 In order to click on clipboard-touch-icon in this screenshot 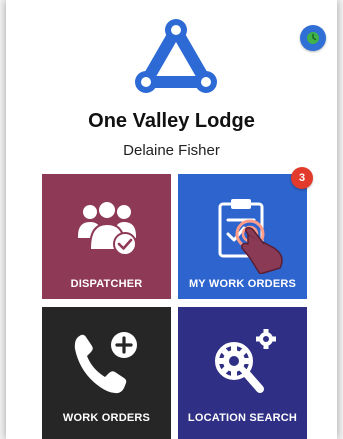, I will do `click(250, 236)`.